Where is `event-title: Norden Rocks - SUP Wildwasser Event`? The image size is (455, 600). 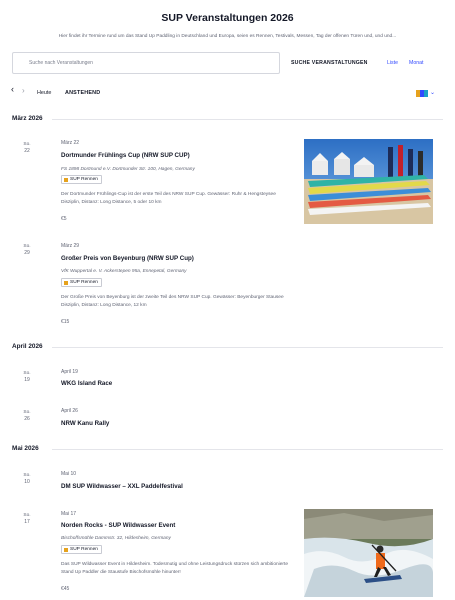
event-title: Norden Rocks - SUP Wildwasser Event is located at coordinates (118, 525).